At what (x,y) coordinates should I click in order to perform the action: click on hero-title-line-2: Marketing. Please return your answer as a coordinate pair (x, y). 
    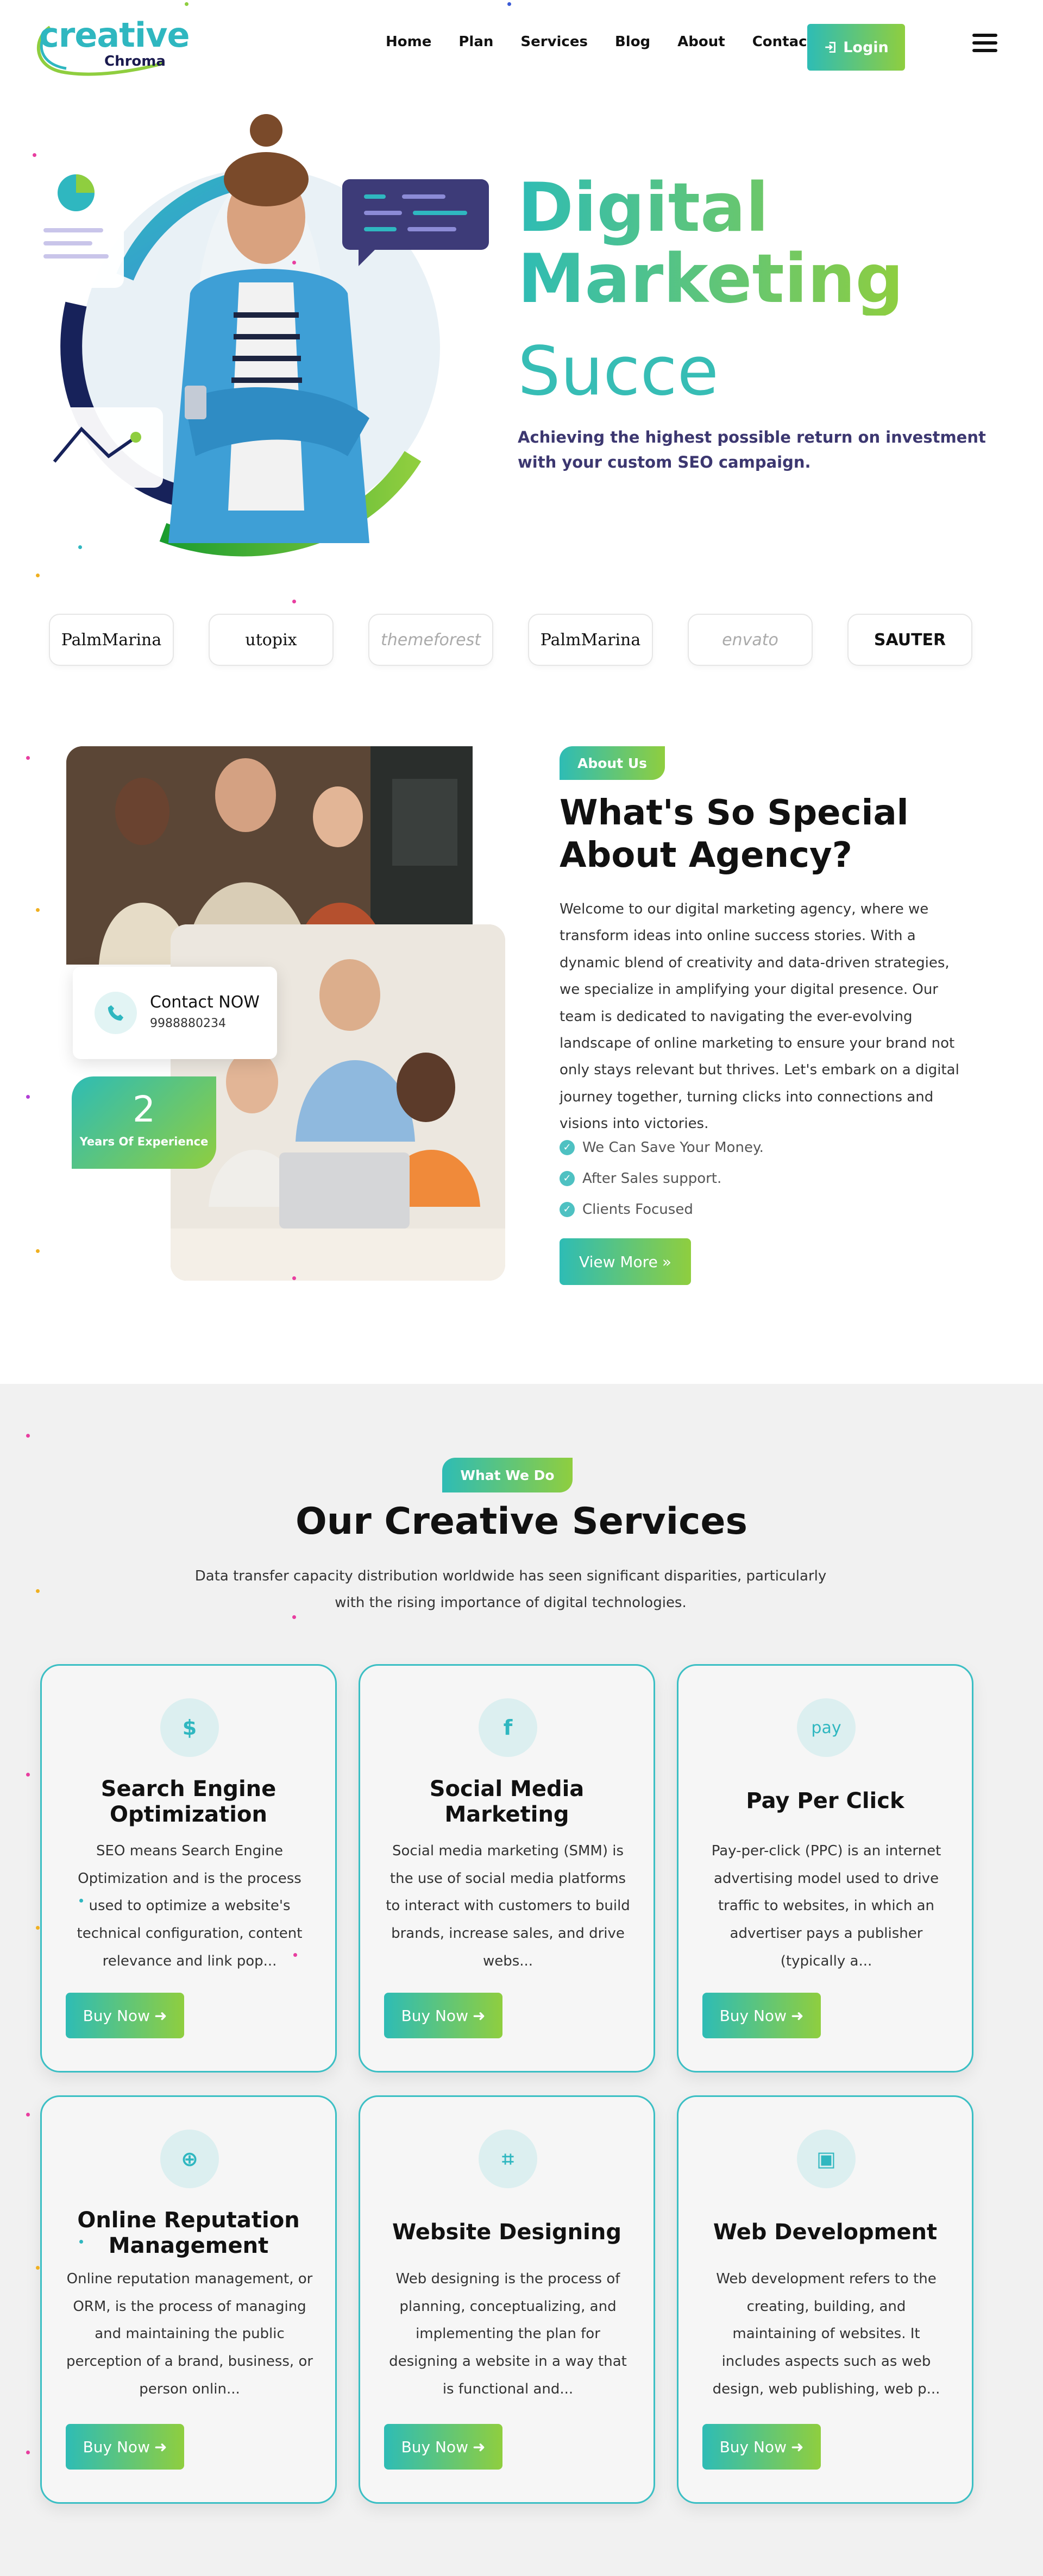
    Looking at the image, I should click on (711, 280).